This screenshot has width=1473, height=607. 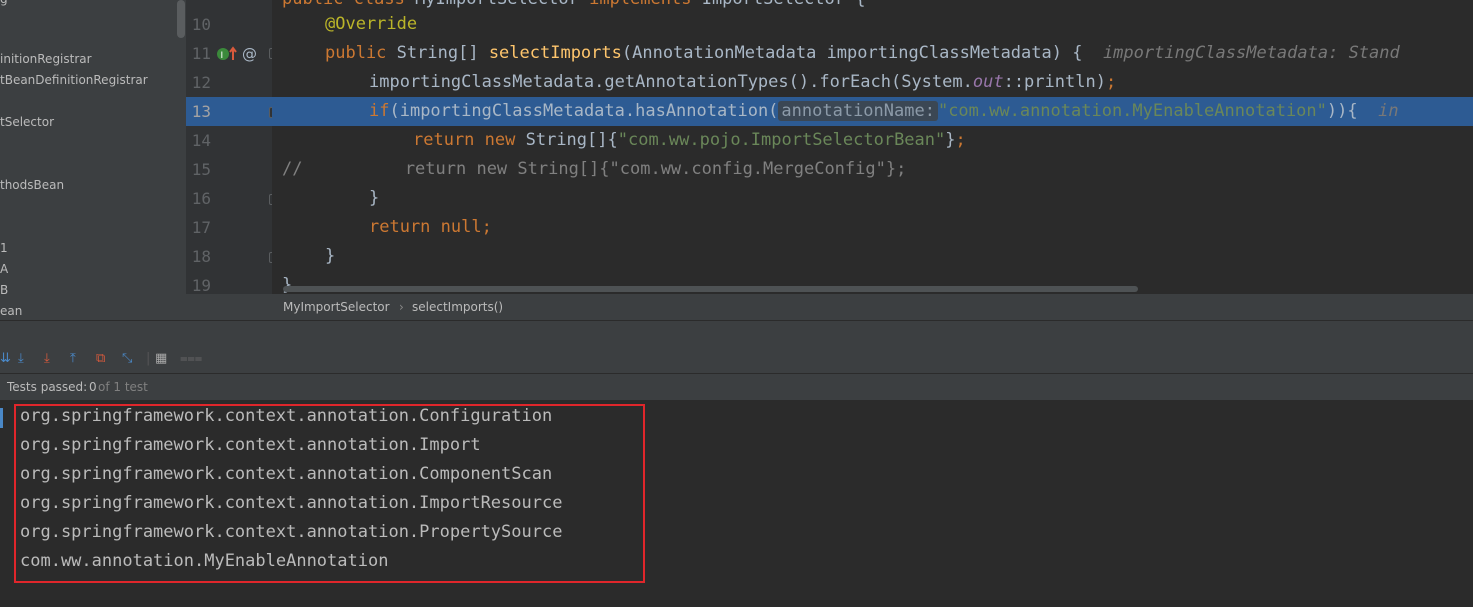 I want to click on line-number: 17, so click(x=201, y=227).